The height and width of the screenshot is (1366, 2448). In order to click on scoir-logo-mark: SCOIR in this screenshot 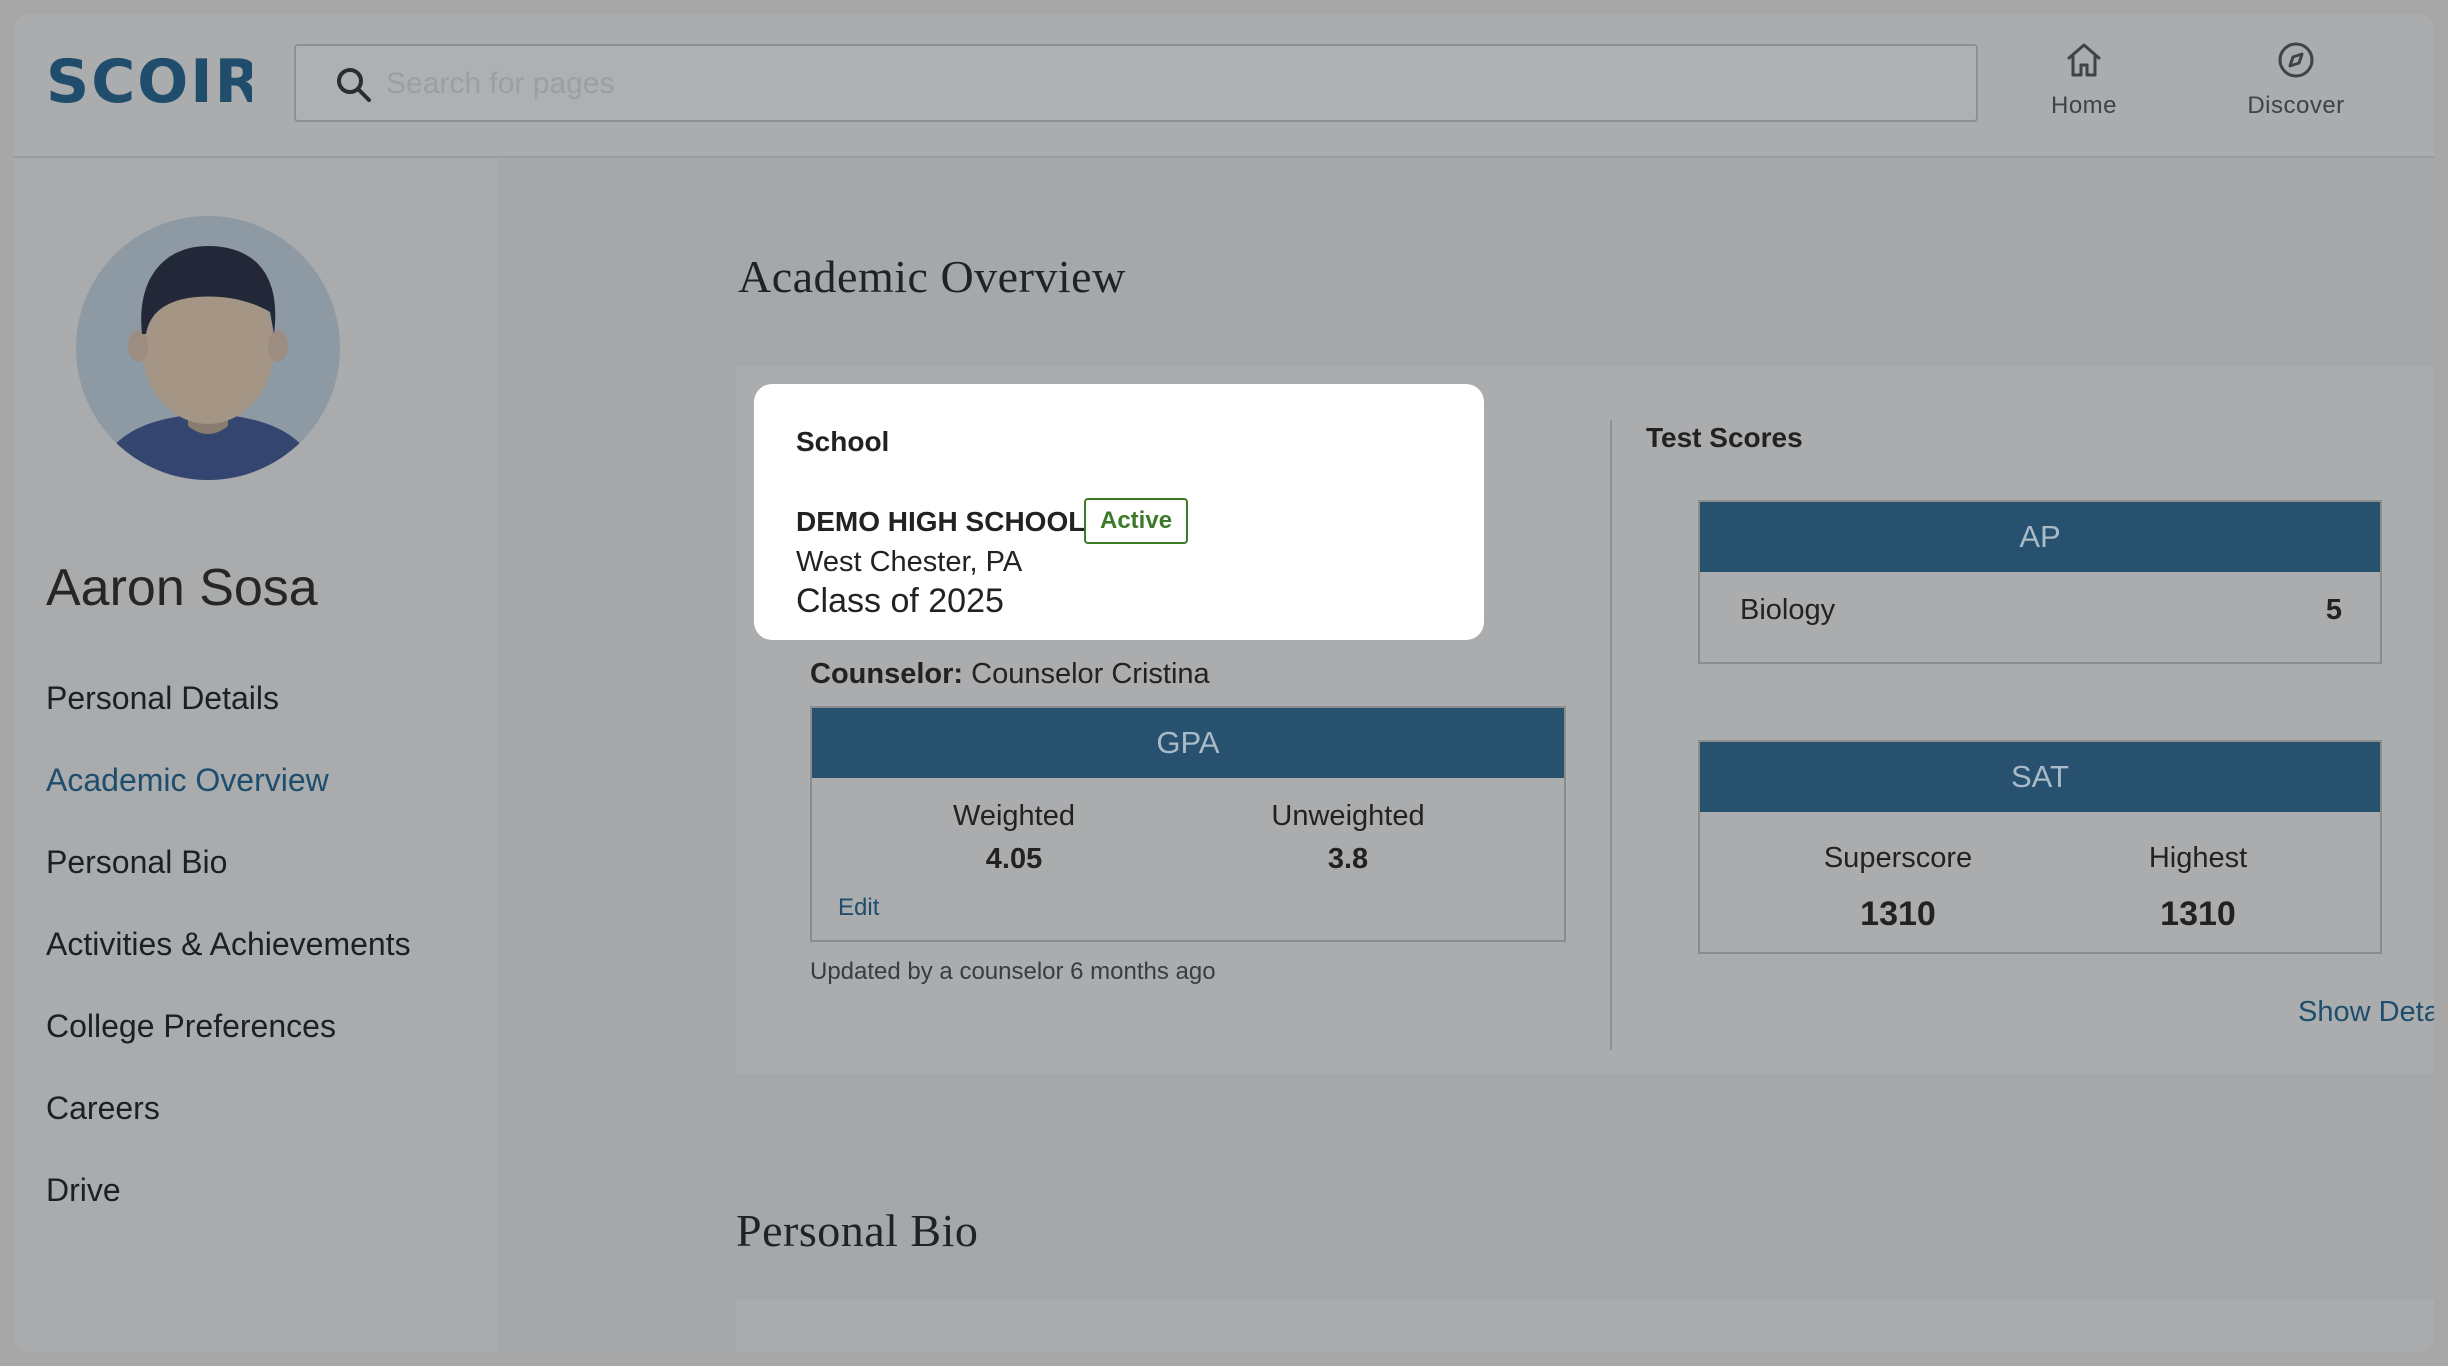, I will do `click(149, 80)`.